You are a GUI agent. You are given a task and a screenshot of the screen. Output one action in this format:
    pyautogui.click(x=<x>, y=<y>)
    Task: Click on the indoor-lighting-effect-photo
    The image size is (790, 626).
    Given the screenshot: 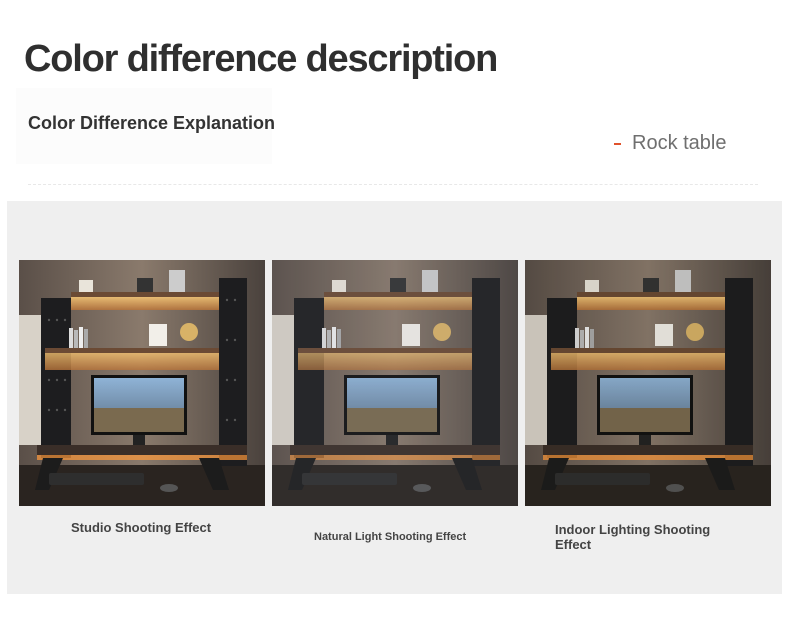 What is the action you would take?
    pyautogui.click(x=648, y=383)
    